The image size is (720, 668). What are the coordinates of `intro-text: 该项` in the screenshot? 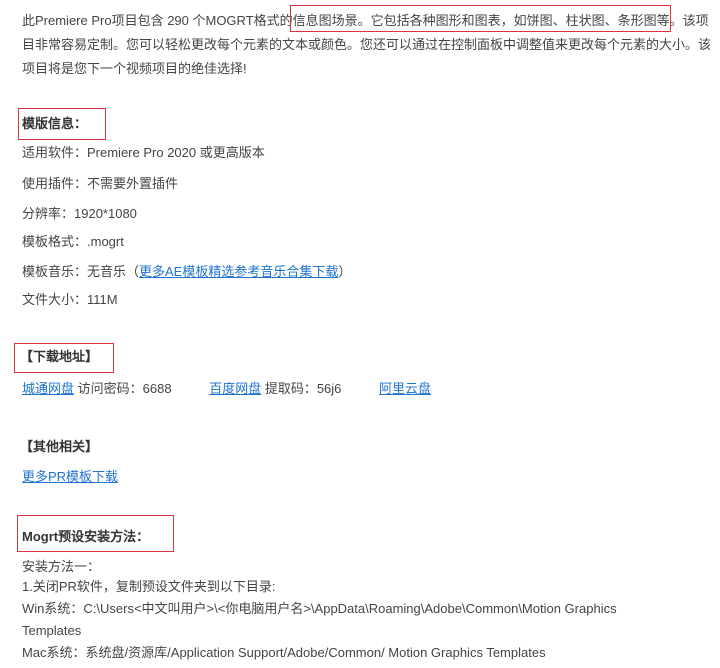 It's located at (695, 20).